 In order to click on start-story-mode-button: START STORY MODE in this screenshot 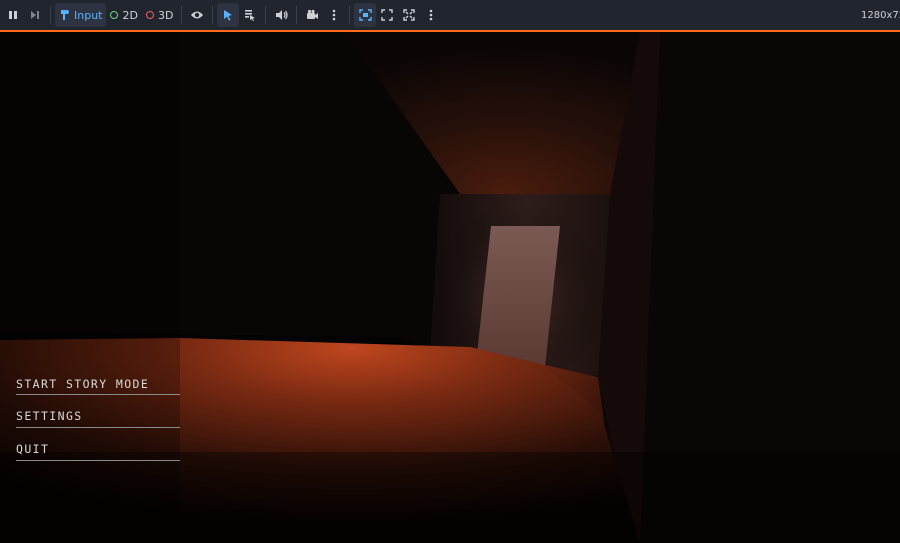, I will do `click(98, 385)`.